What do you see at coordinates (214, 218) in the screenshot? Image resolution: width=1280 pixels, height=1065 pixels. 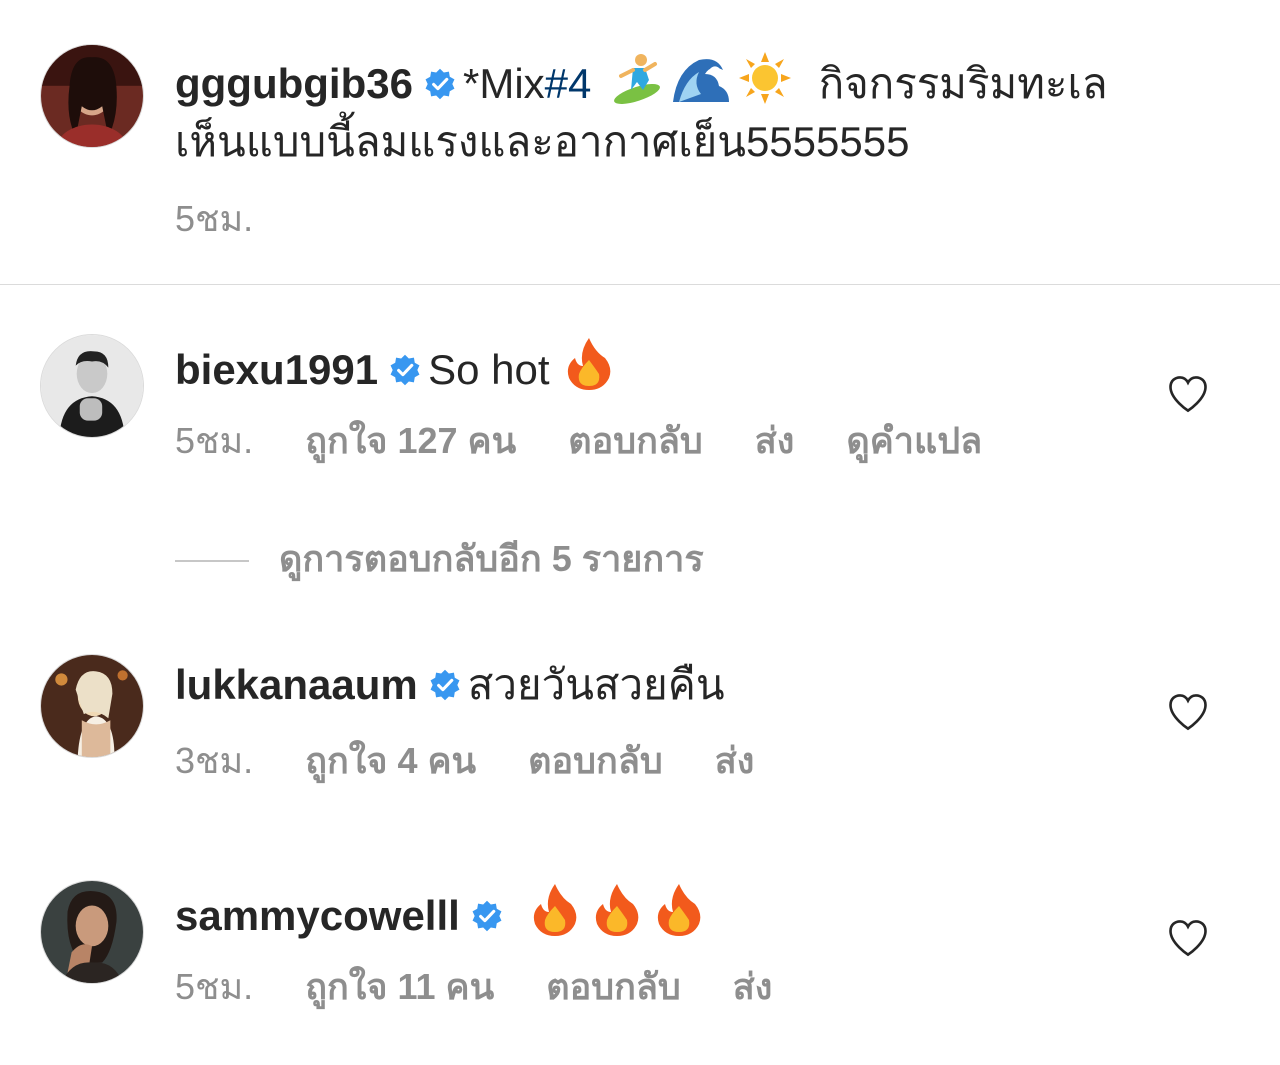 I see `caption-timestamp: 5ชม.` at bounding box center [214, 218].